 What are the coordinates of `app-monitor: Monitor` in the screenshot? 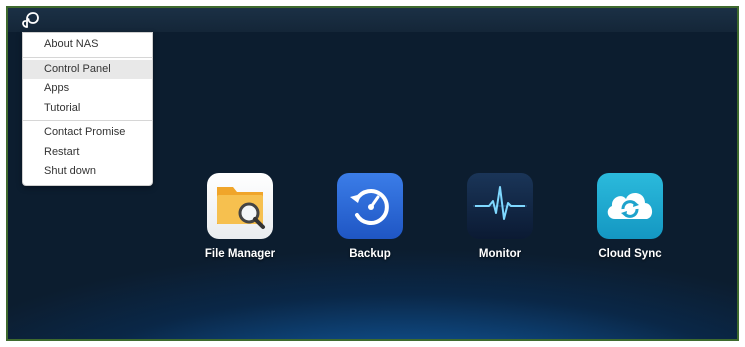 It's located at (500, 216).